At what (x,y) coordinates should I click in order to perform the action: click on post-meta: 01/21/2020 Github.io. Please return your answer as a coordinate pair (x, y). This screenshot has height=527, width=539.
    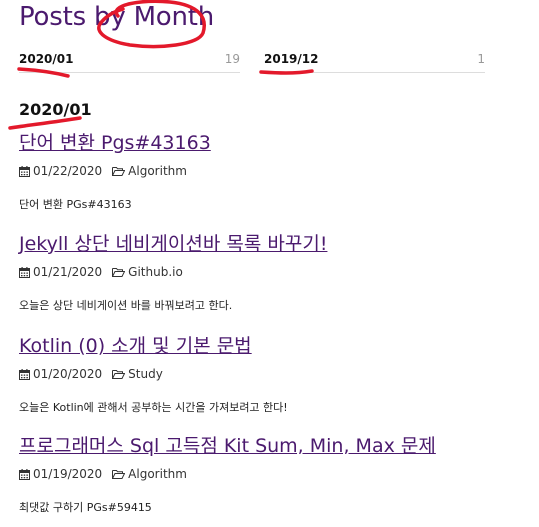
    Looking at the image, I should click on (269, 272).